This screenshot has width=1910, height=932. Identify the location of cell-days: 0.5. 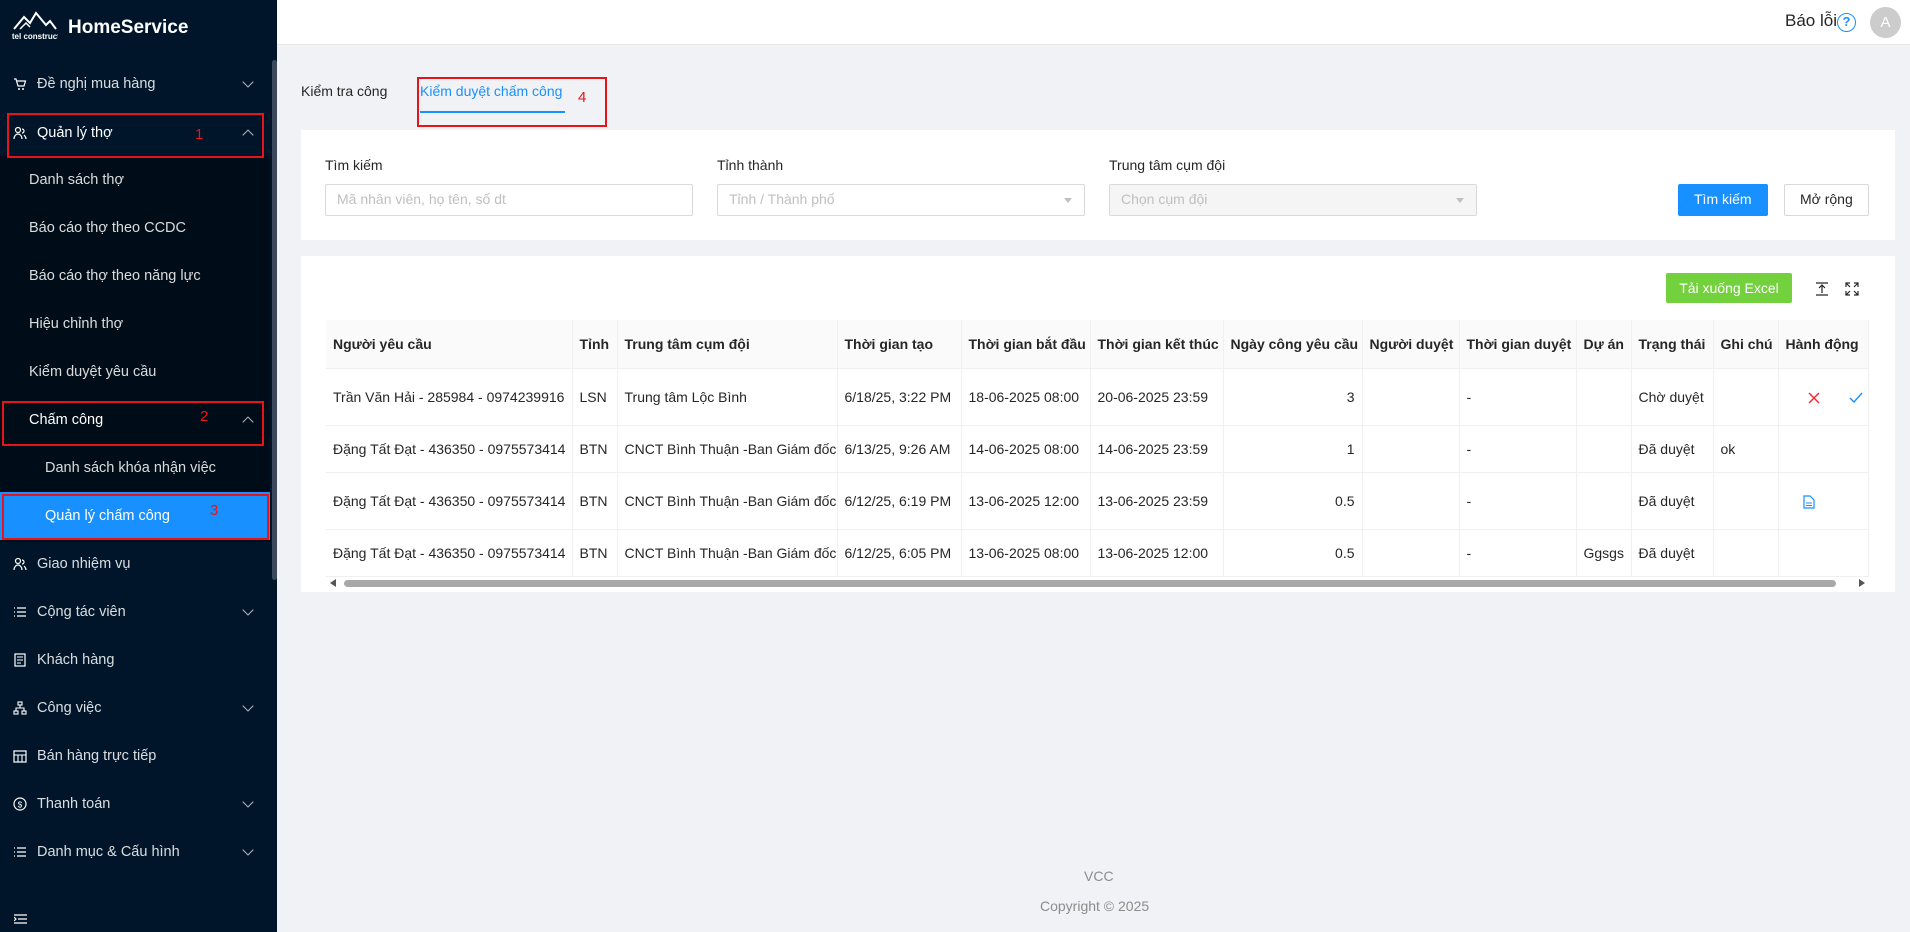
(1293, 501).